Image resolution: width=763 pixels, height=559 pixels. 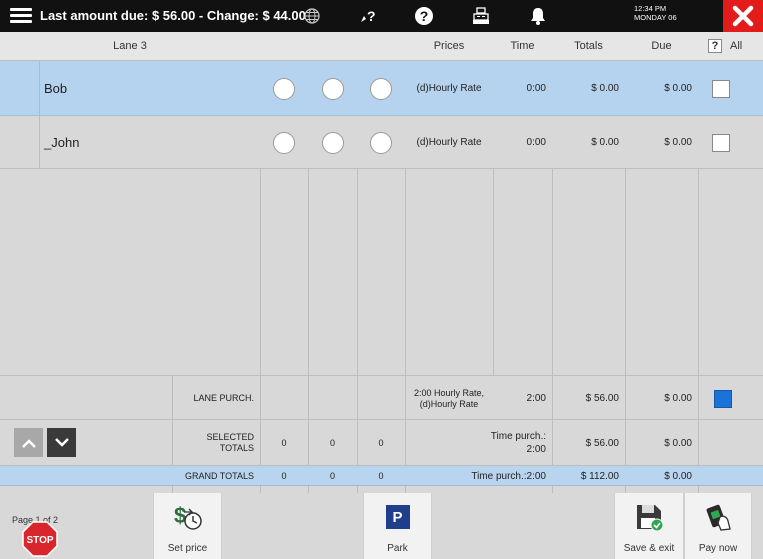 What do you see at coordinates (223, 398) in the screenshot?
I see `lane-purch-label: LANE PURCH.` at bounding box center [223, 398].